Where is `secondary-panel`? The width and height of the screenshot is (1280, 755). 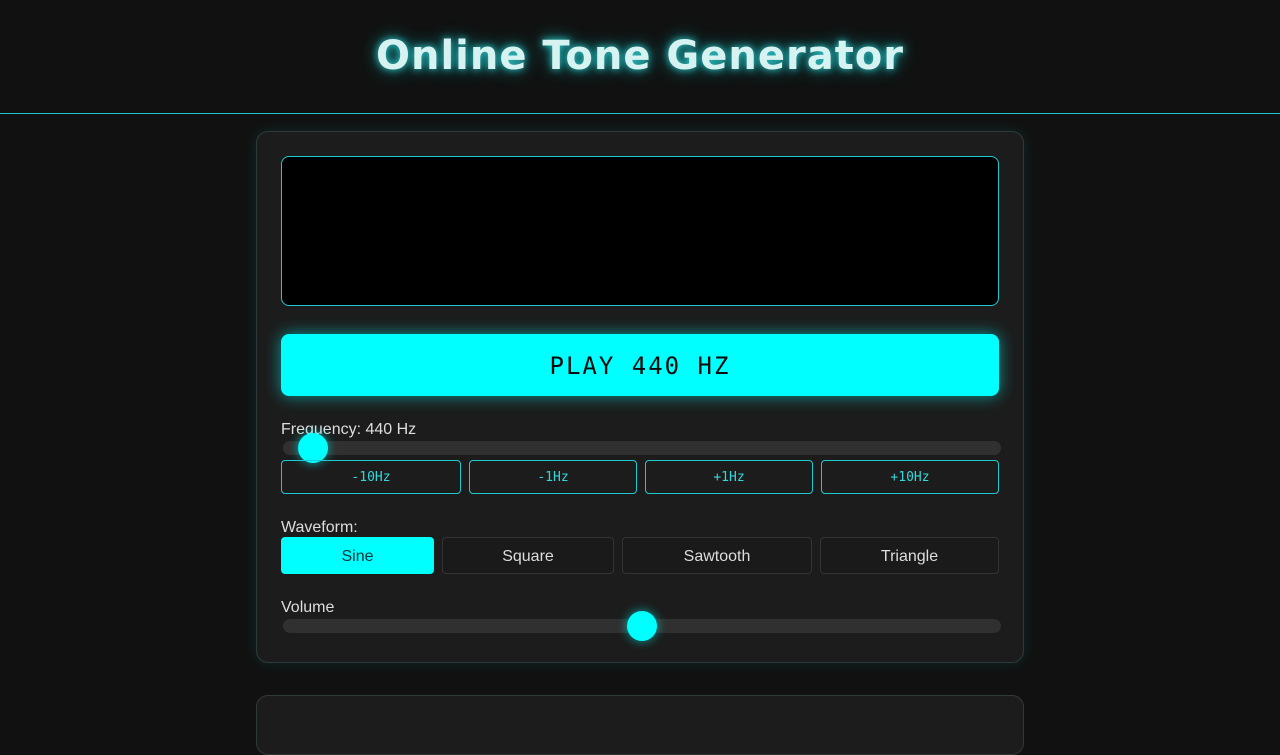 secondary-panel is located at coordinates (640, 725).